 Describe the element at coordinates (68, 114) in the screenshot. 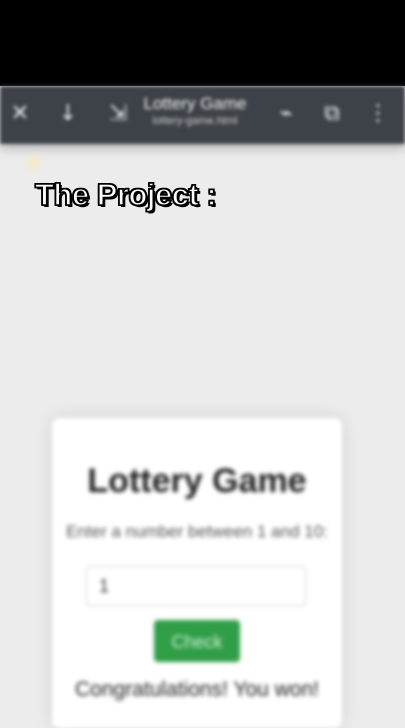

I see `down-arrow-icon: ↓` at that location.